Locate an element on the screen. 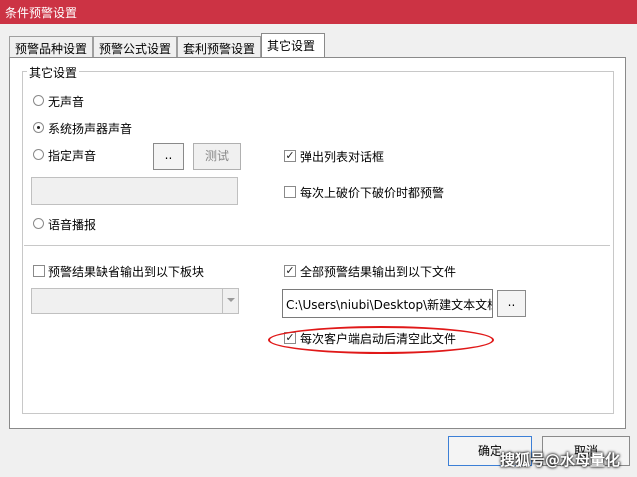  popup-dialog-label: 弹出列表对话框 is located at coordinates (342, 157).